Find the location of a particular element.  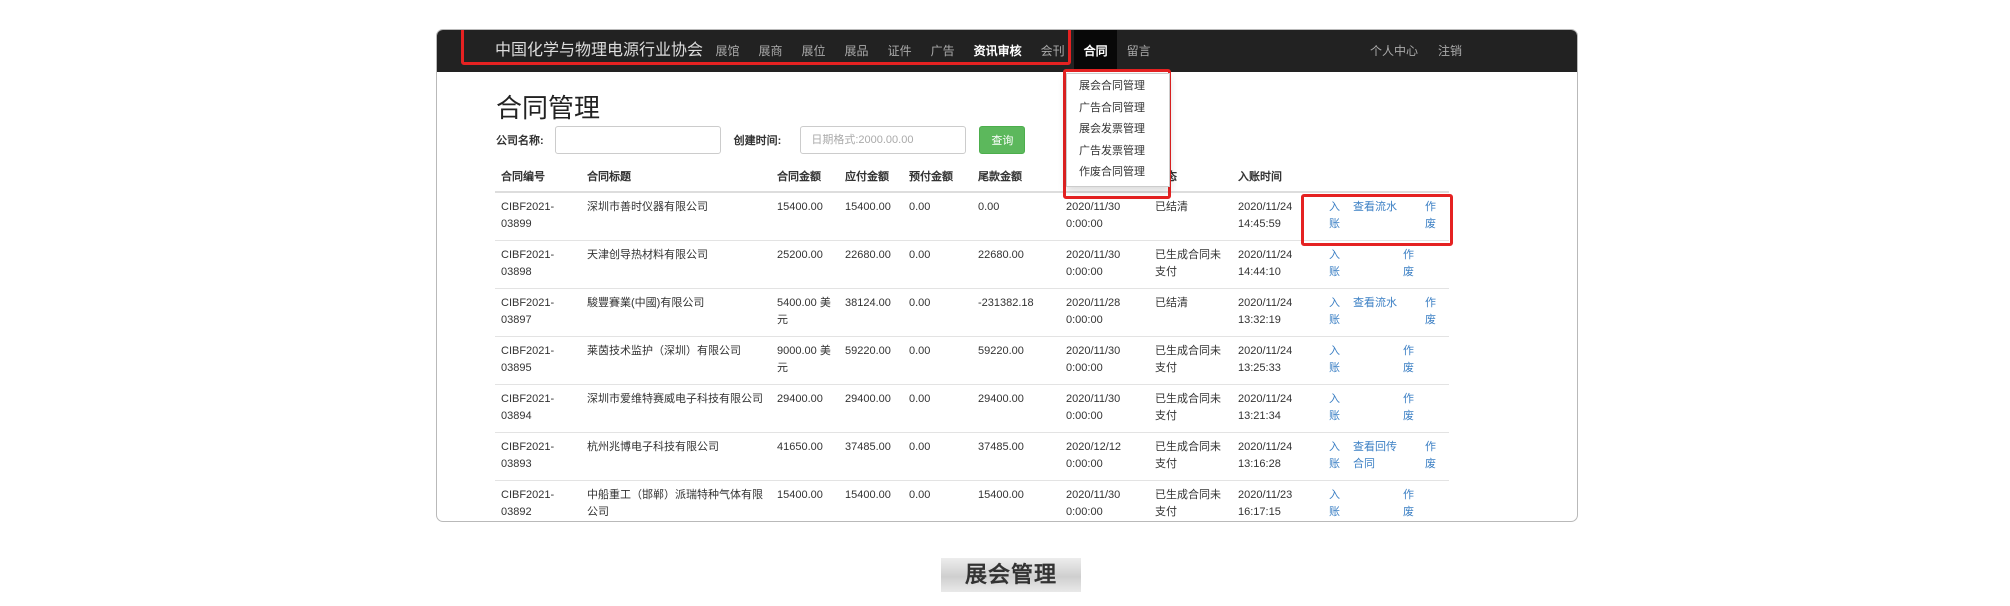

col-contract-title: 合同标题 is located at coordinates (676, 177).